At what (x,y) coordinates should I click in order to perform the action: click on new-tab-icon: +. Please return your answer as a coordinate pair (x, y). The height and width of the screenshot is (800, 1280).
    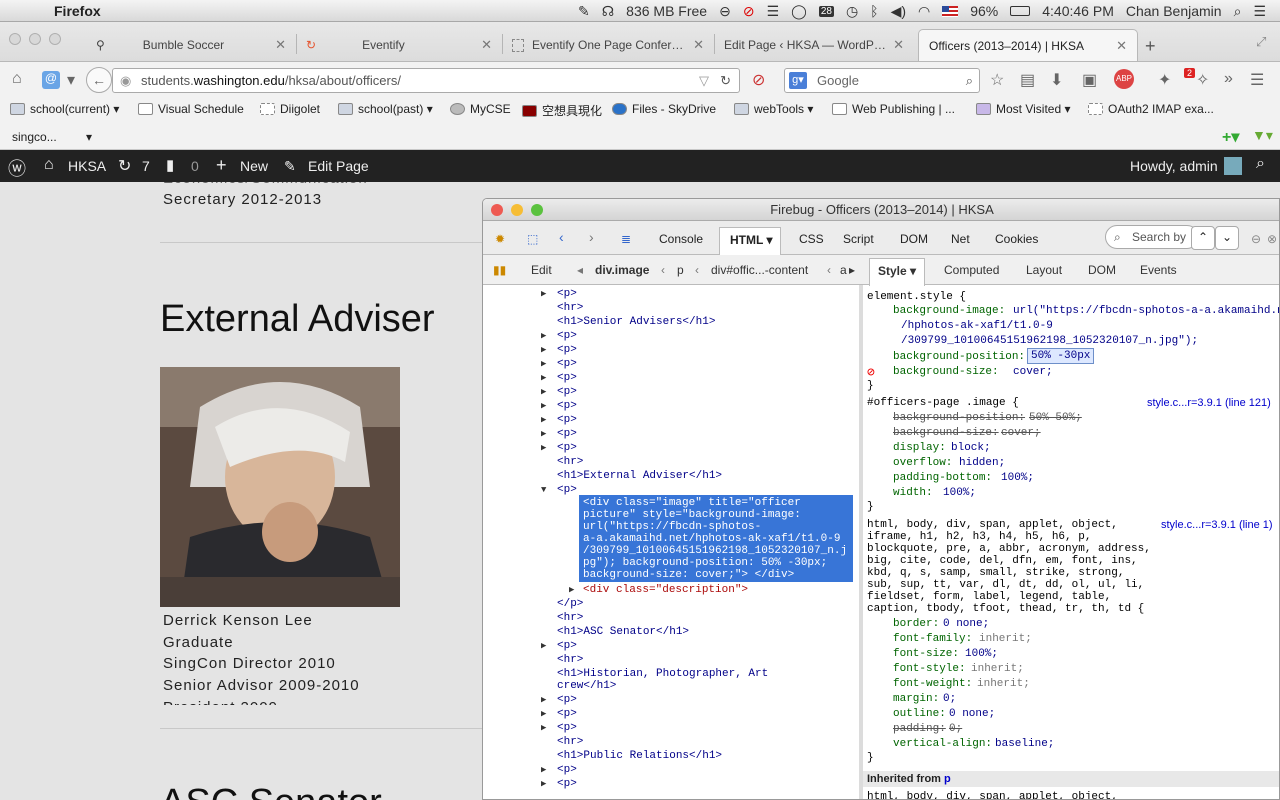
    Looking at the image, I should click on (1150, 46).